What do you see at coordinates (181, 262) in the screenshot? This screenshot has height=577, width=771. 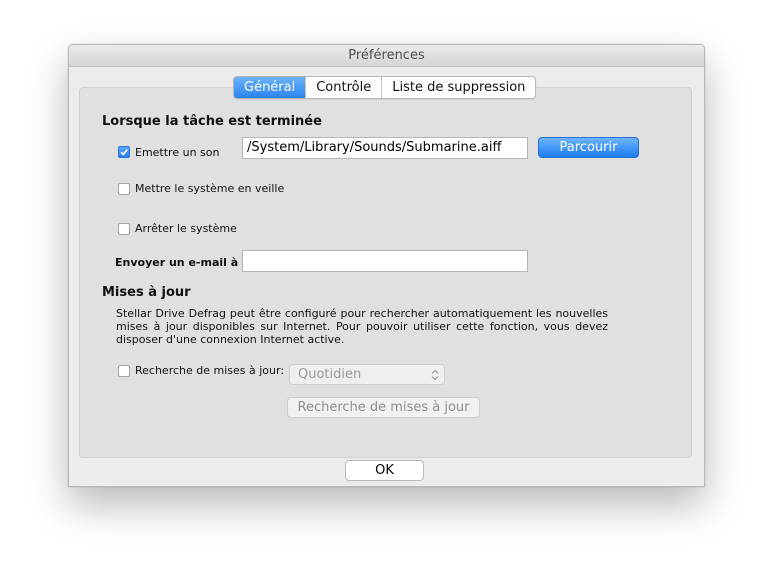 I see `email-label: Envoyer un e-mail à :` at bounding box center [181, 262].